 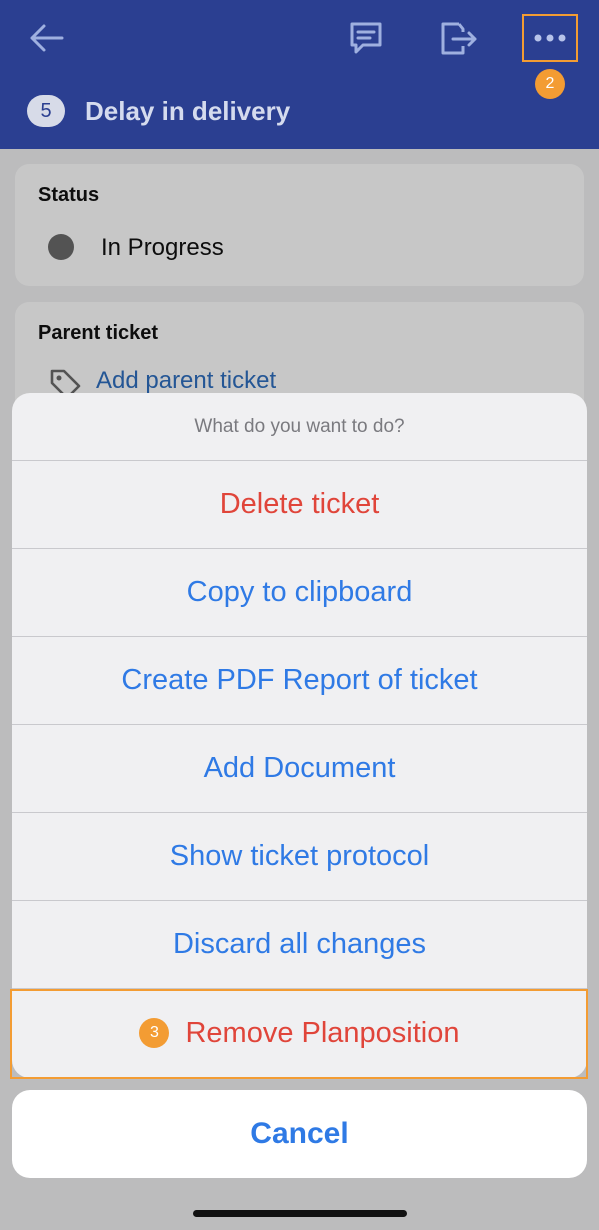 I want to click on export-button, so click(x=458, y=38).